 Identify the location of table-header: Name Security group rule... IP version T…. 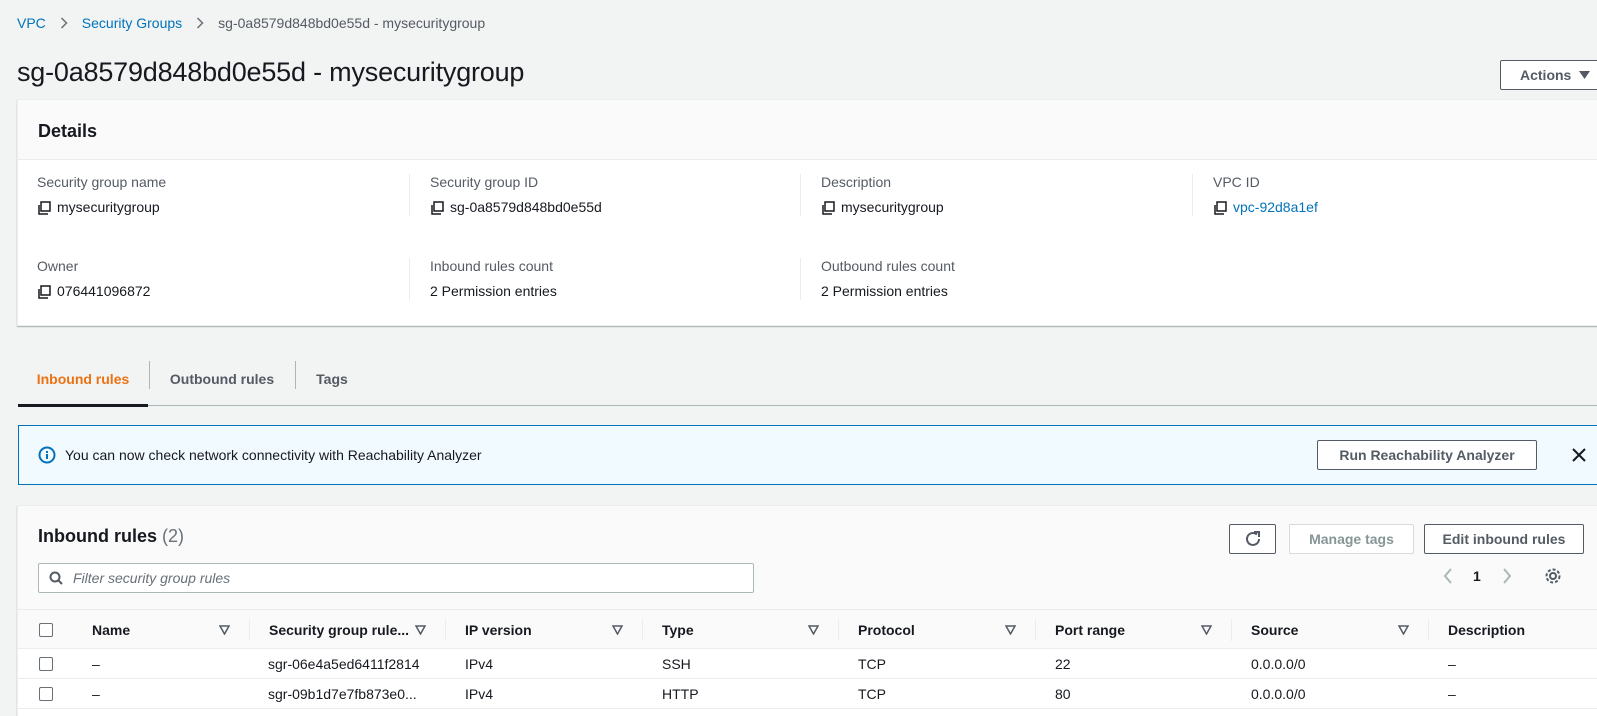
(807, 629).